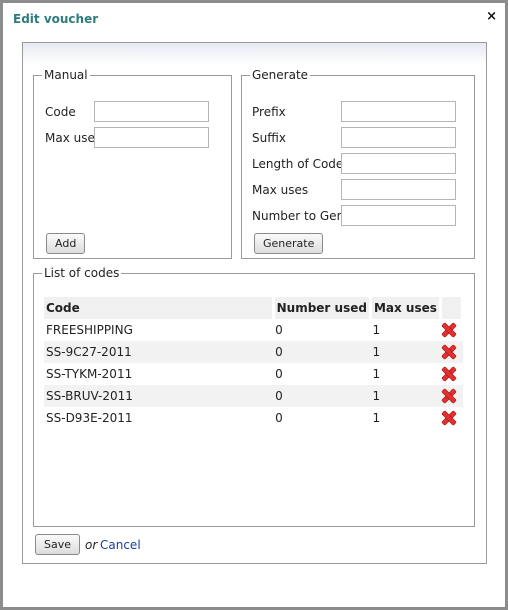 This screenshot has width=508, height=610. What do you see at coordinates (159, 352) in the screenshot?
I see `row-code: SS-9C27-2011` at bounding box center [159, 352].